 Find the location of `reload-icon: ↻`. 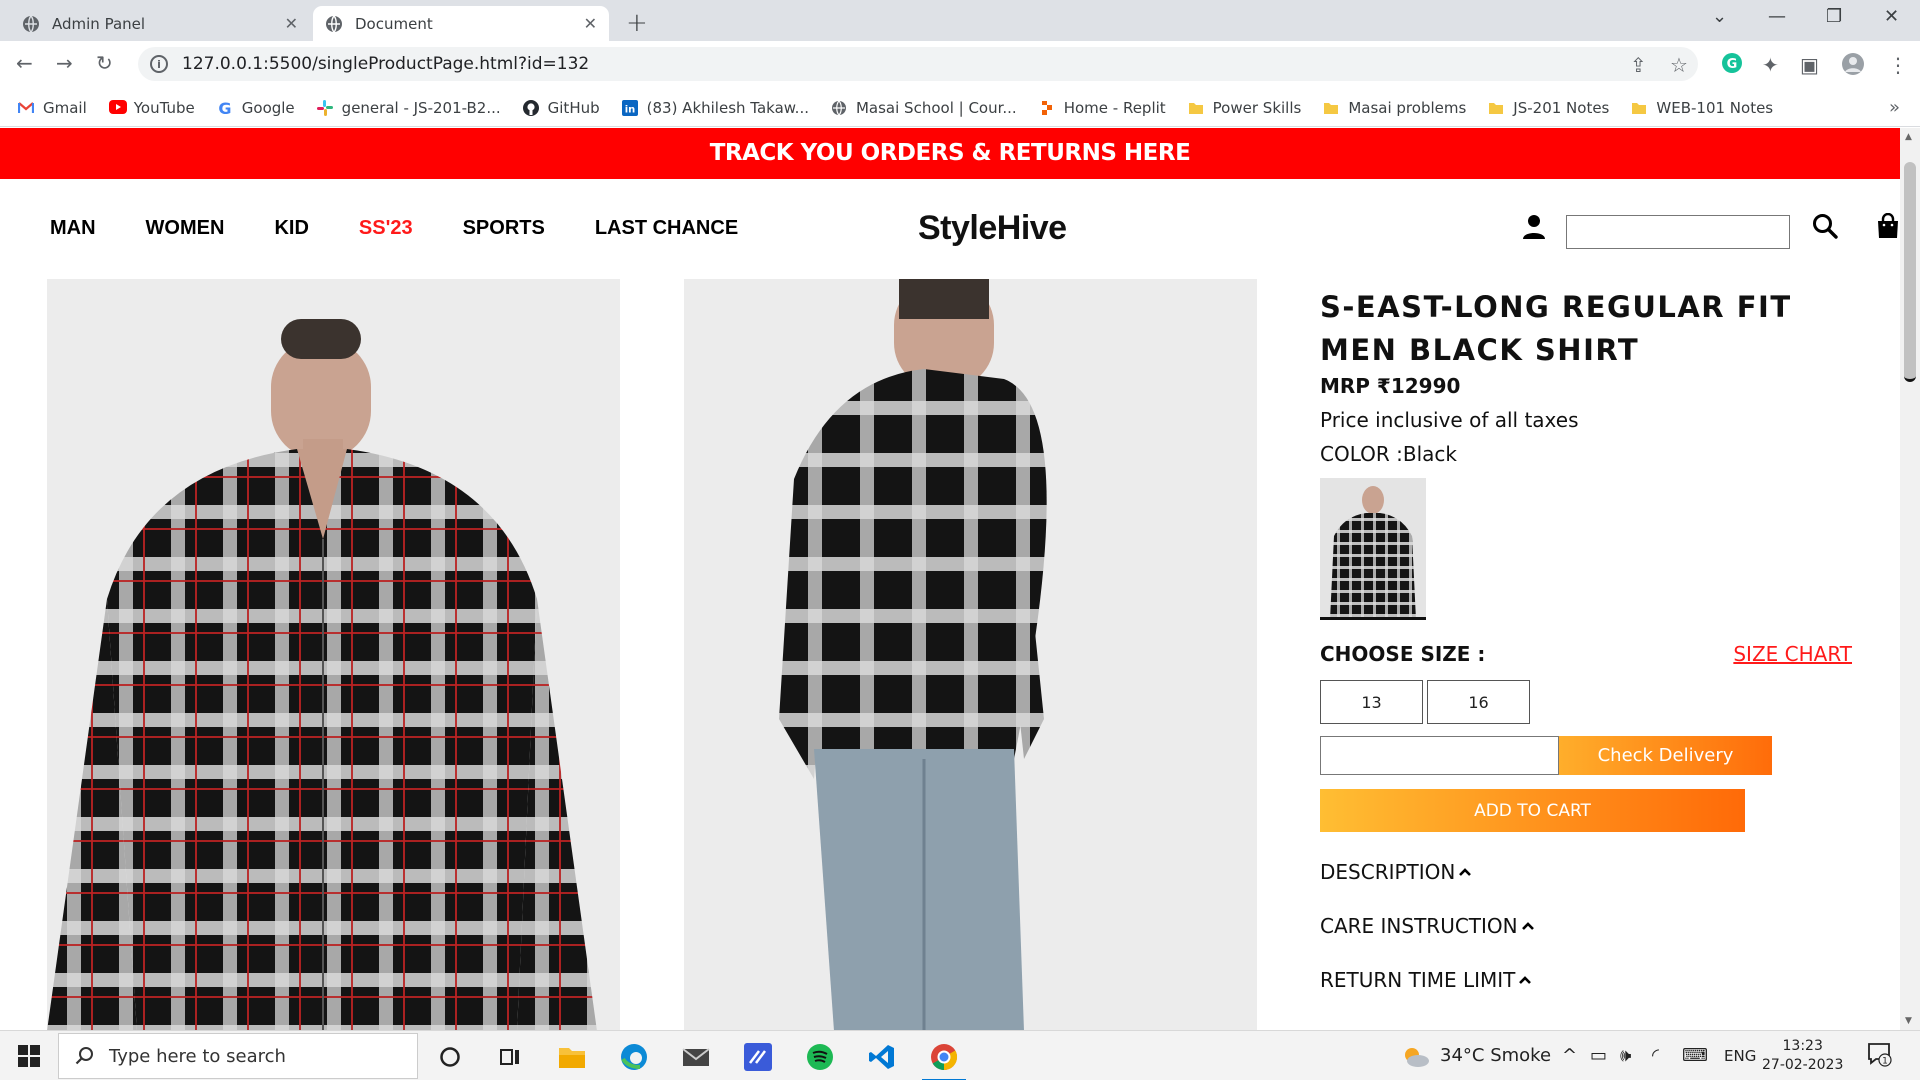

reload-icon: ↻ is located at coordinates (104, 63).